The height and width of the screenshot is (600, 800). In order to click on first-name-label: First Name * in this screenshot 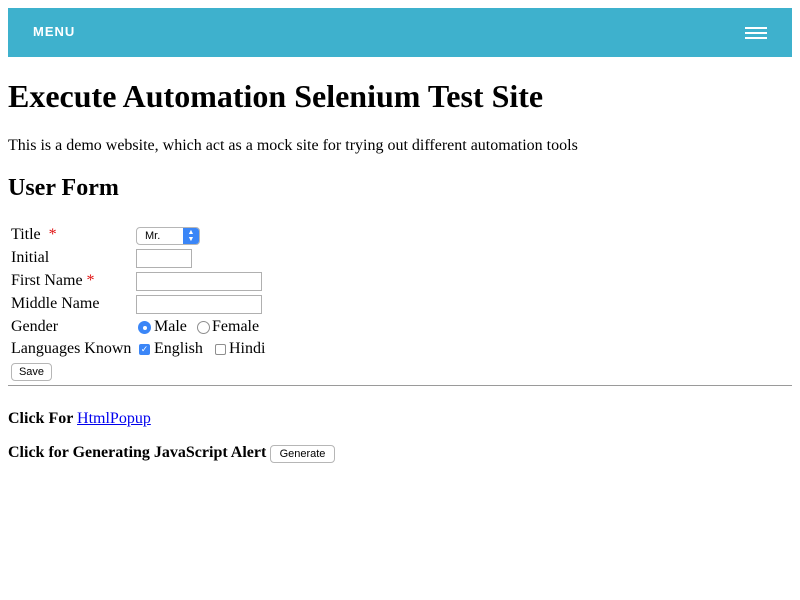, I will do `click(53, 281)`.